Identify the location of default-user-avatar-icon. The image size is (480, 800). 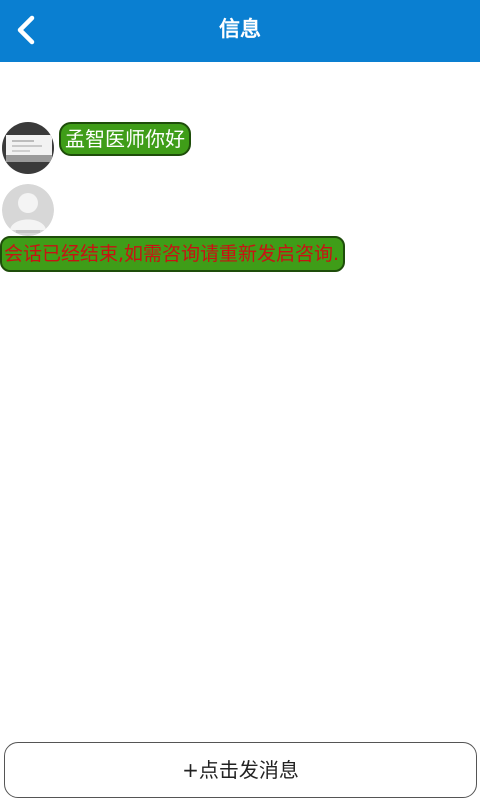
(28, 210).